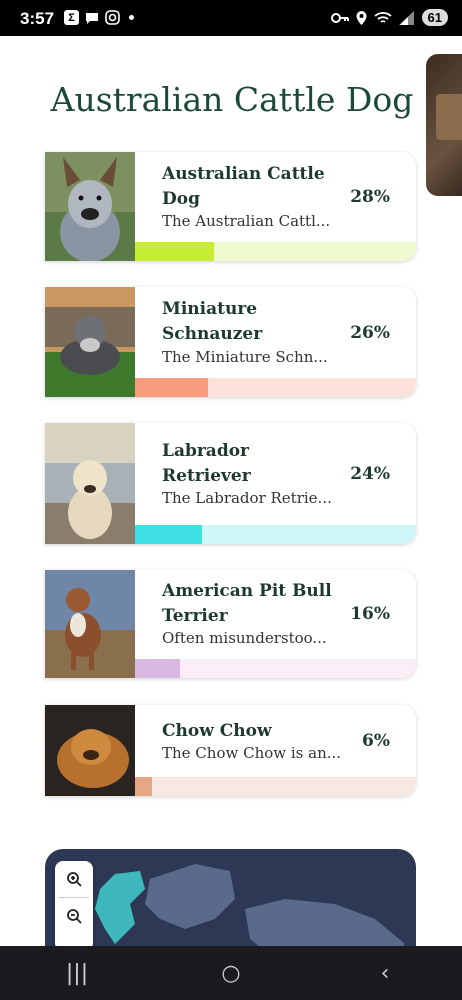 The height and width of the screenshot is (1000, 462). Describe the element at coordinates (449, 117) in the screenshot. I see `preview-image` at that location.